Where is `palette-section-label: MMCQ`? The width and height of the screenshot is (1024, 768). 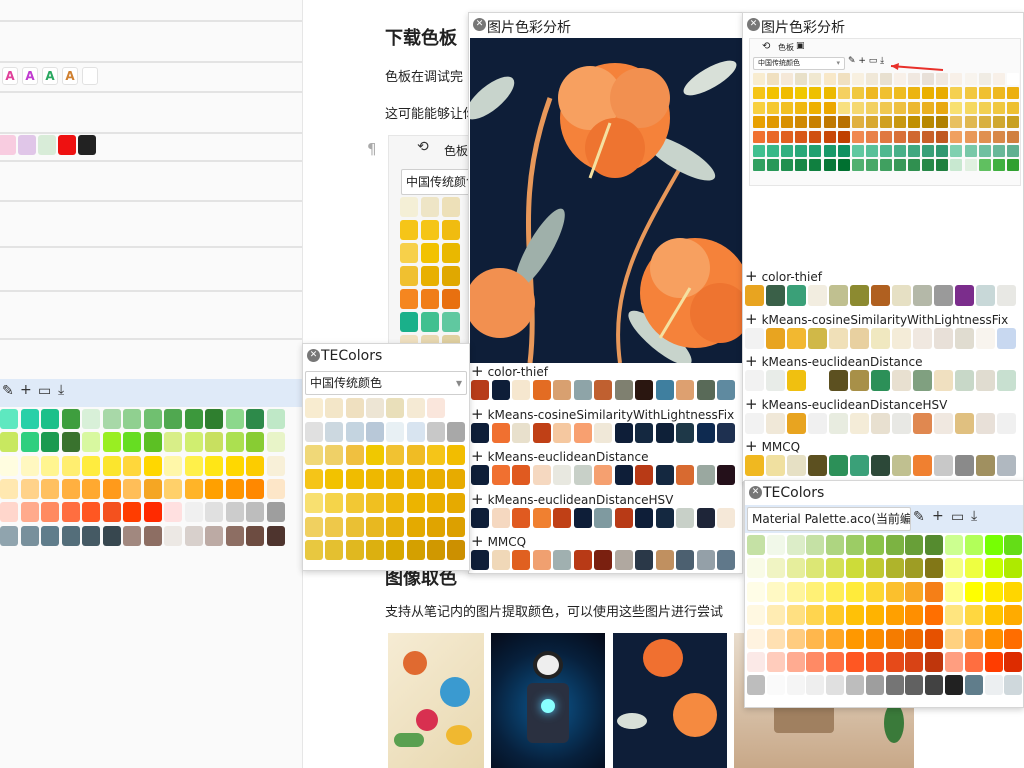 palette-section-label: MMCQ is located at coordinates (773, 446).